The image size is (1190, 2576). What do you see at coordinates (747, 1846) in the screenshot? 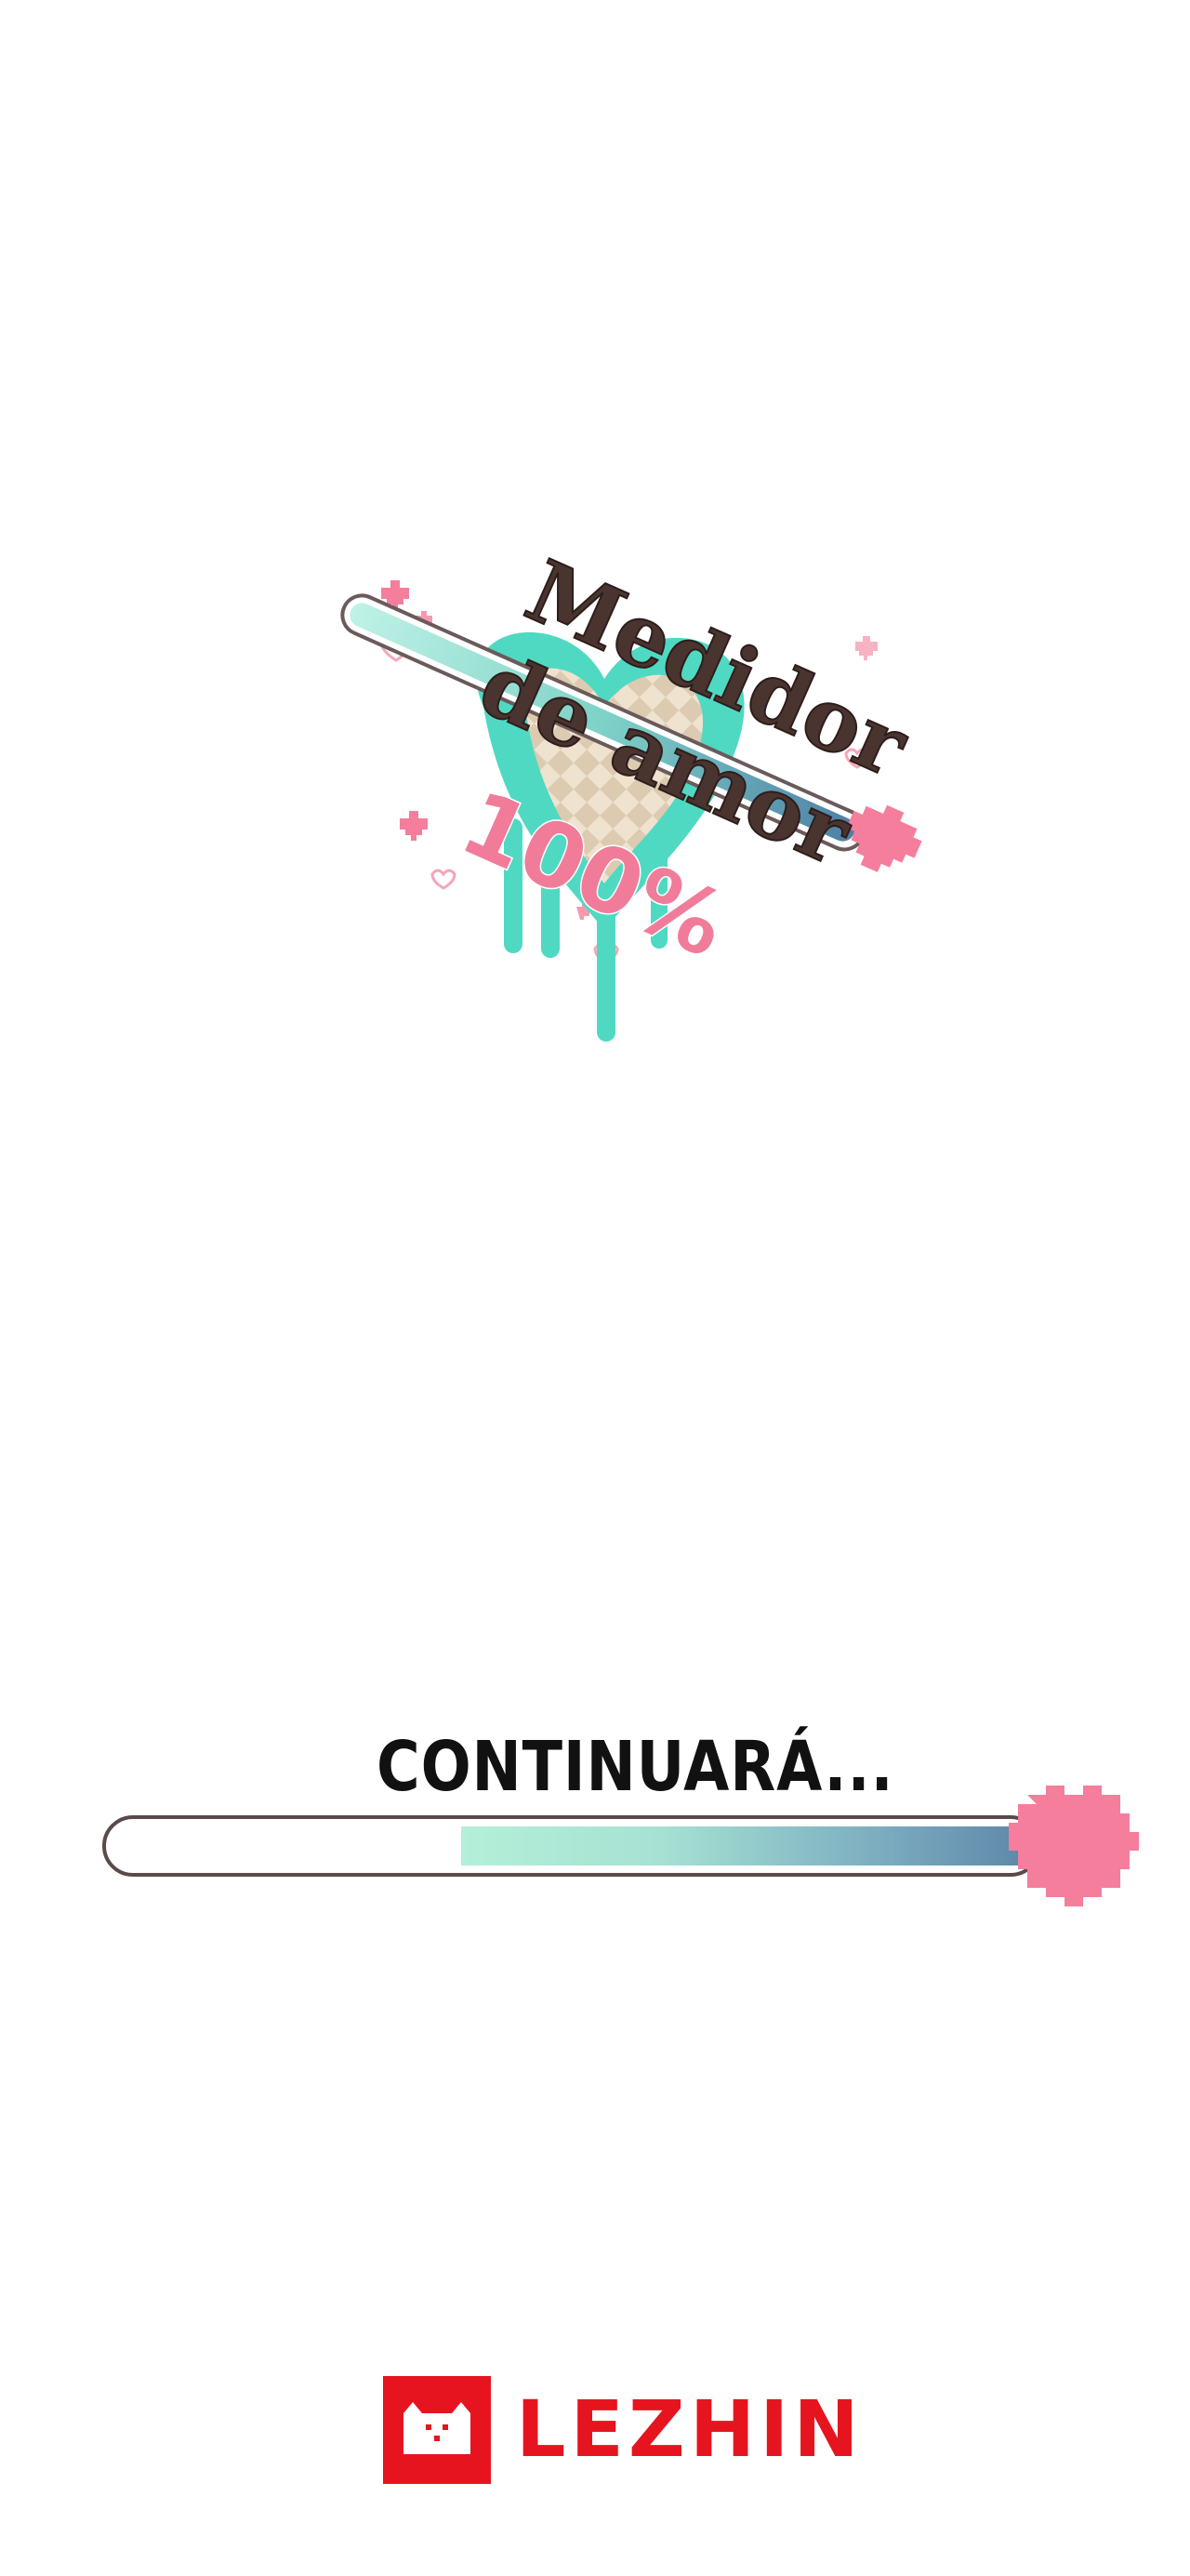
I see `progress-fill` at bounding box center [747, 1846].